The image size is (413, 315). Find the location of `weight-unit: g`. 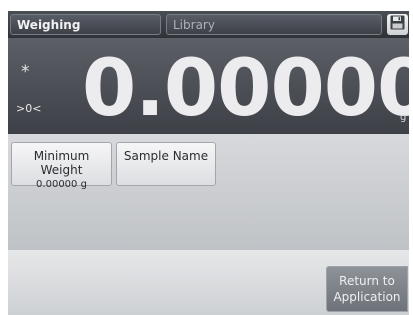

weight-unit: g is located at coordinates (403, 117).